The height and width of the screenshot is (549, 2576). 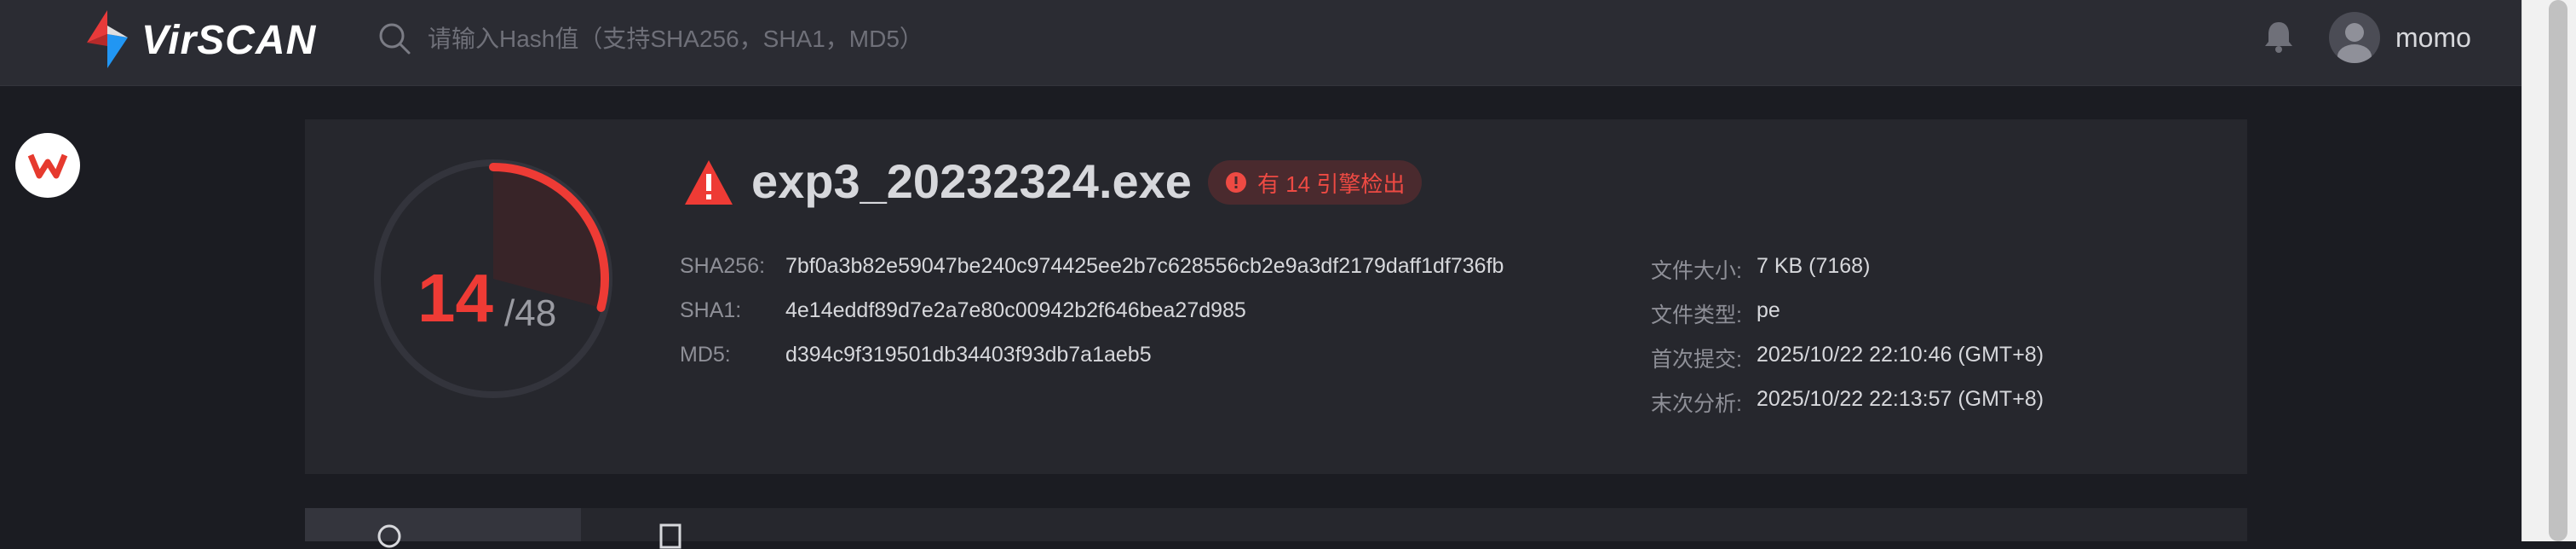 What do you see at coordinates (547, 238) in the screenshot?
I see `gauge-sector` at bounding box center [547, 238].